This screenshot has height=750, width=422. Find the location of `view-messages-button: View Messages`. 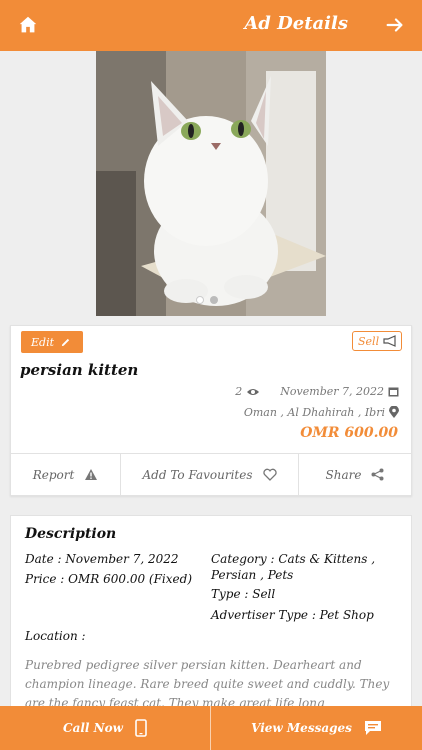

view-messages-button: View Messages is located at coordinates (316, 728).